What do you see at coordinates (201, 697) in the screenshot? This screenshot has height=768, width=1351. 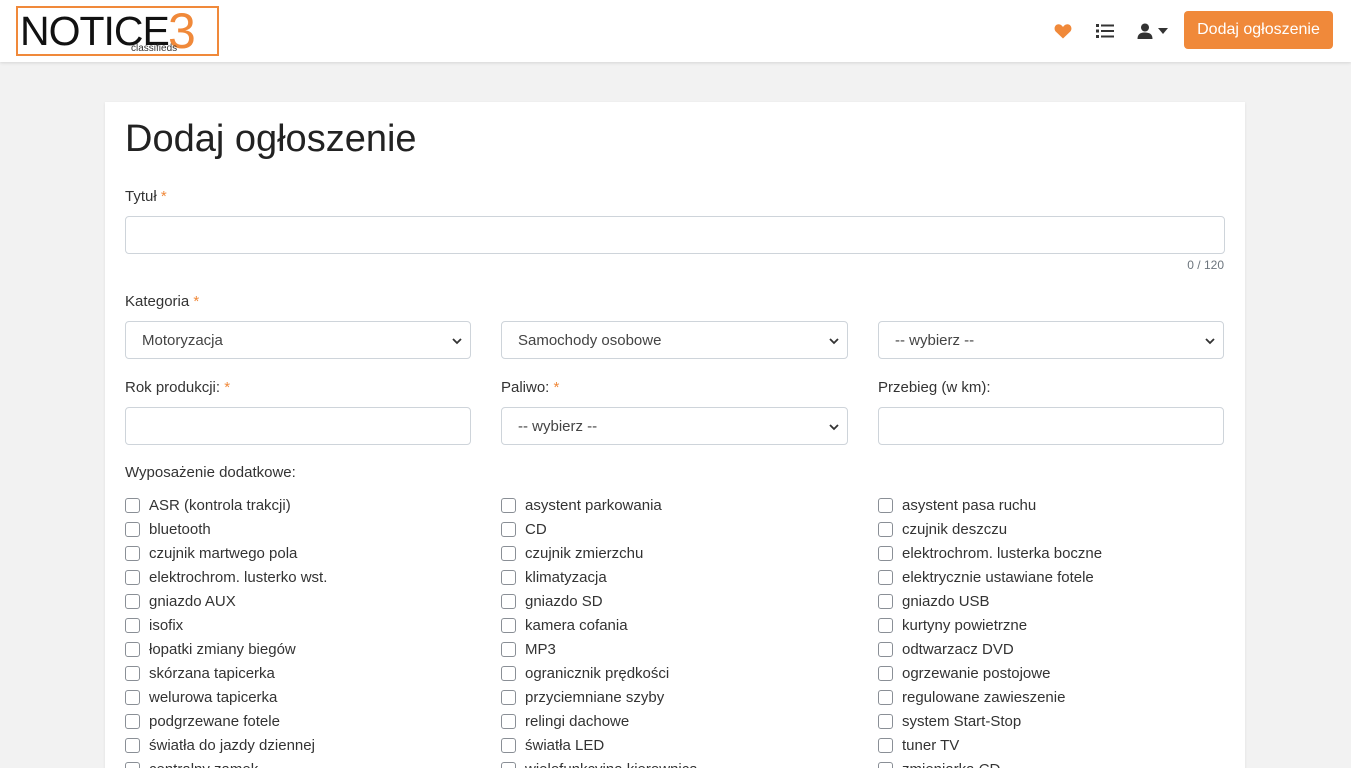 I see `equipment-option: welurowa tapicerka` at bounding box center [201, 697].